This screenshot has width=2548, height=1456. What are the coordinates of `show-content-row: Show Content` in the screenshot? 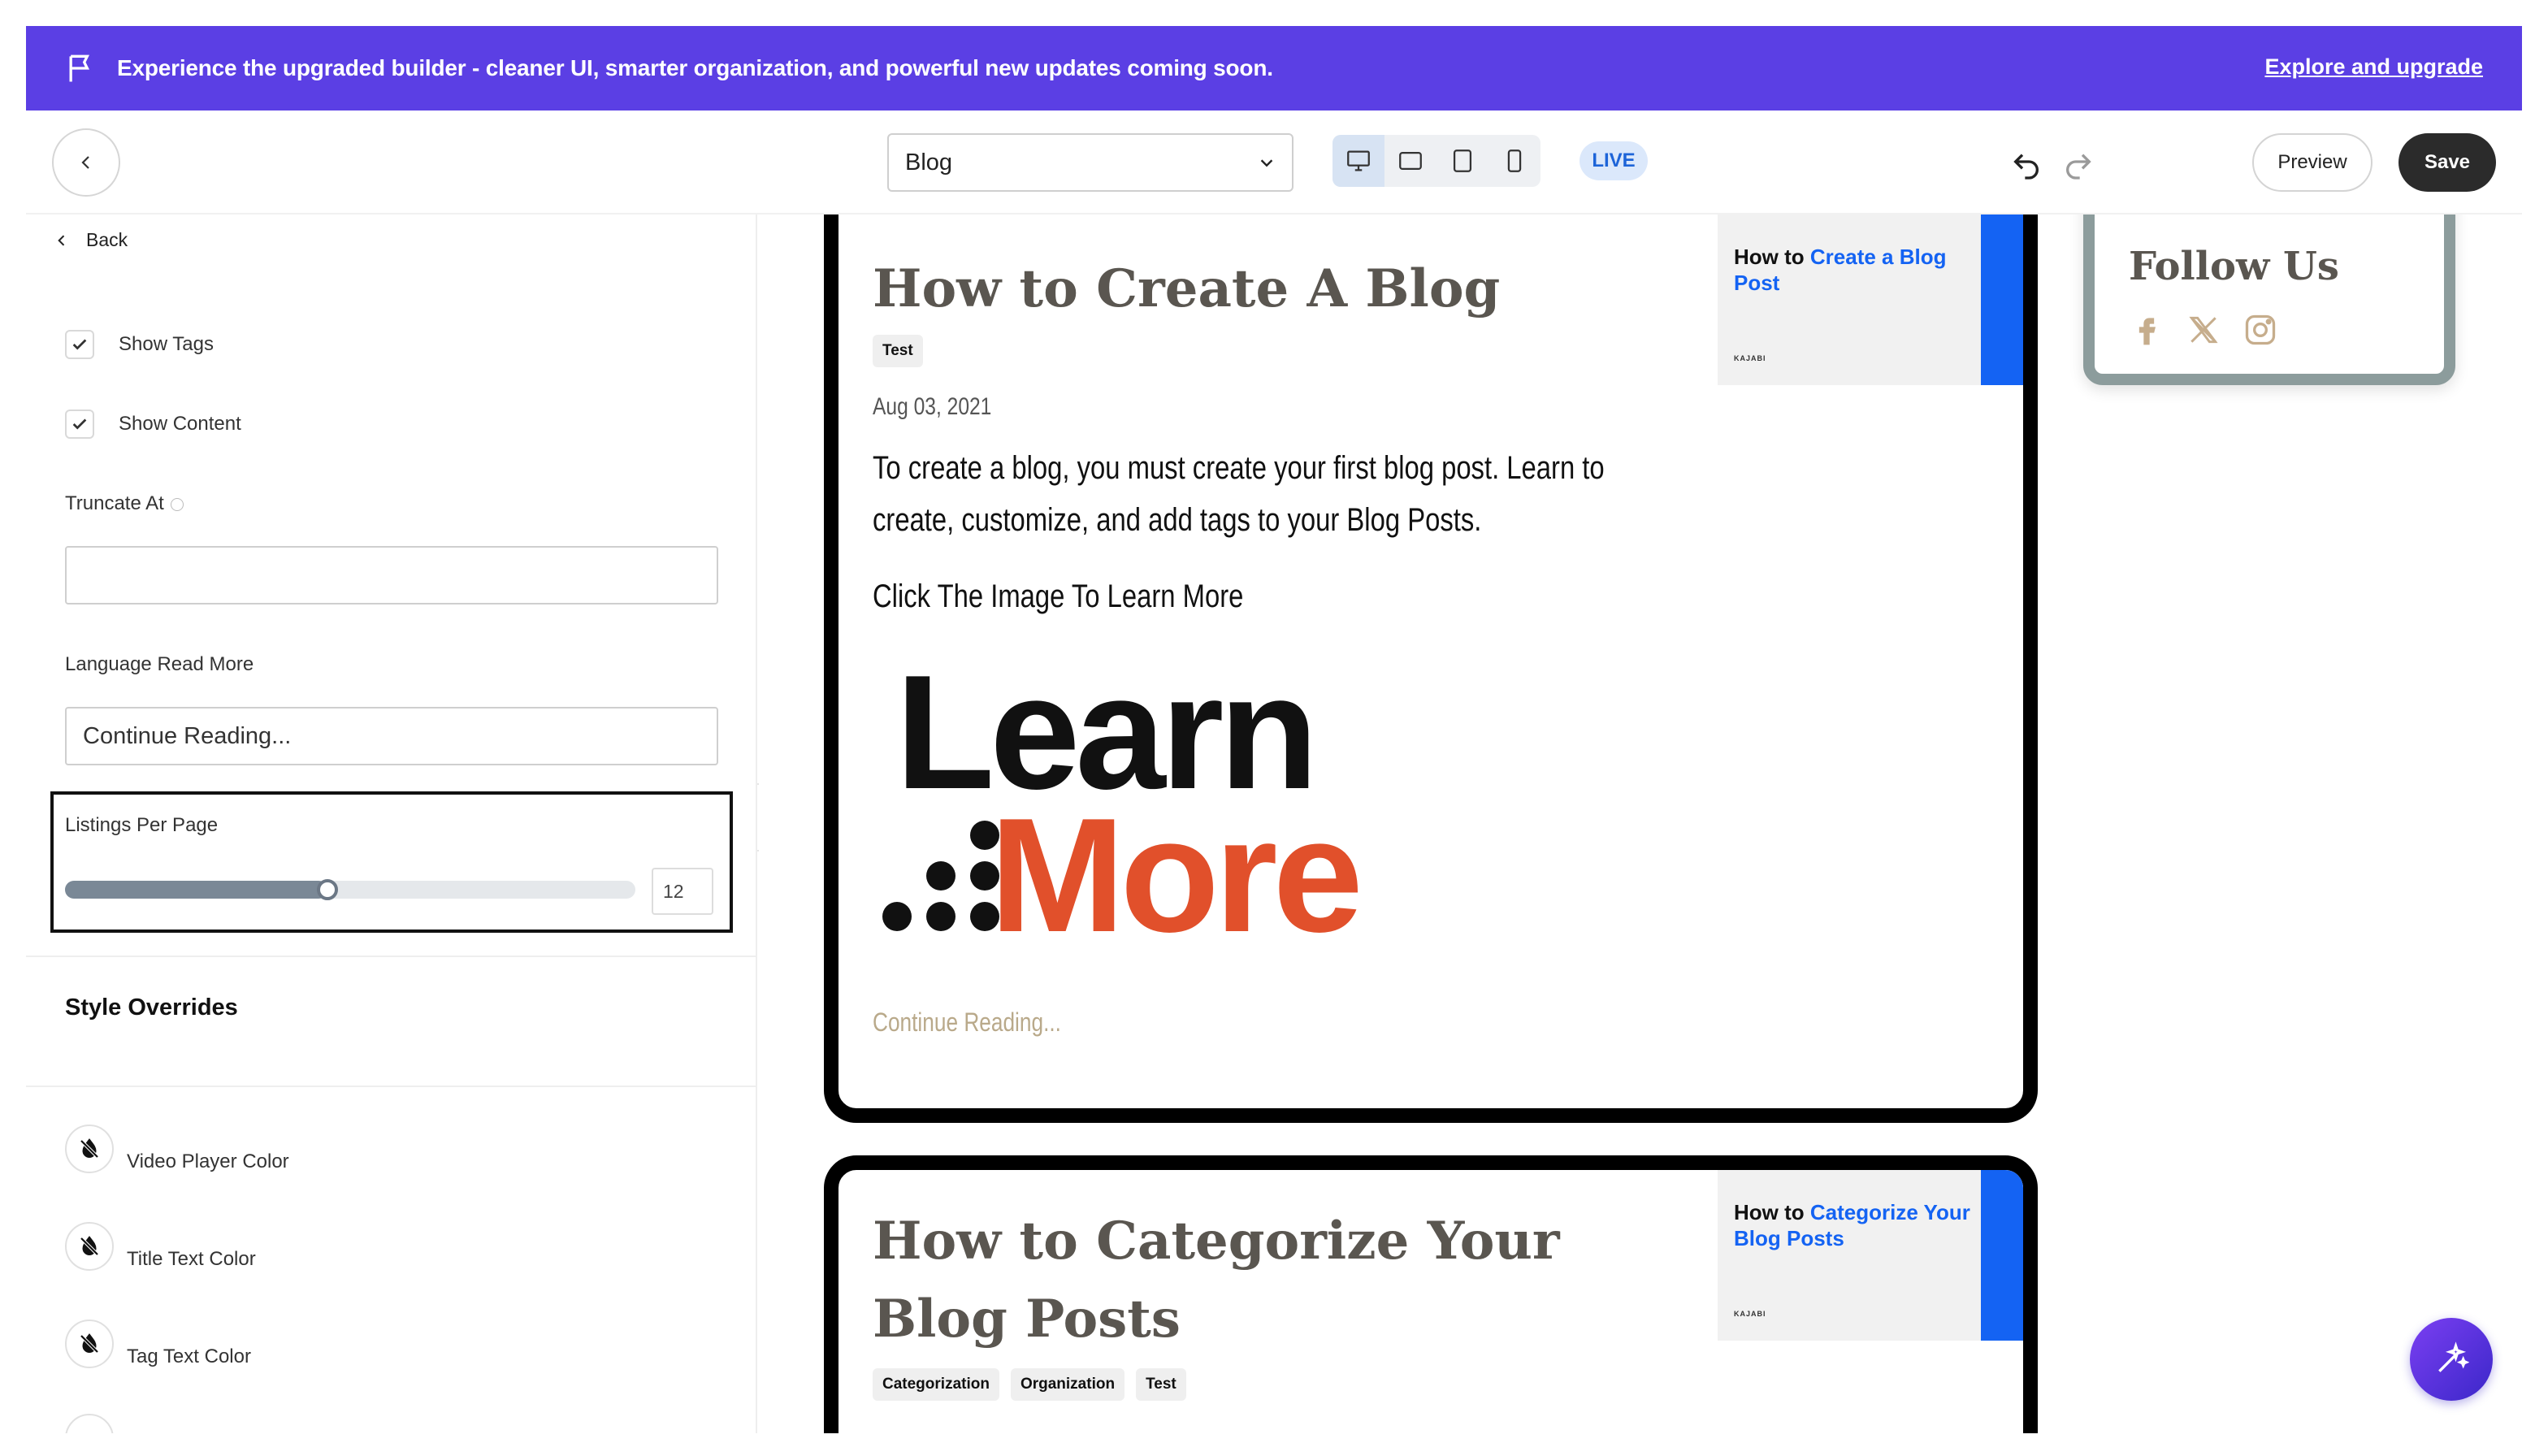 It's located at (153, 424).